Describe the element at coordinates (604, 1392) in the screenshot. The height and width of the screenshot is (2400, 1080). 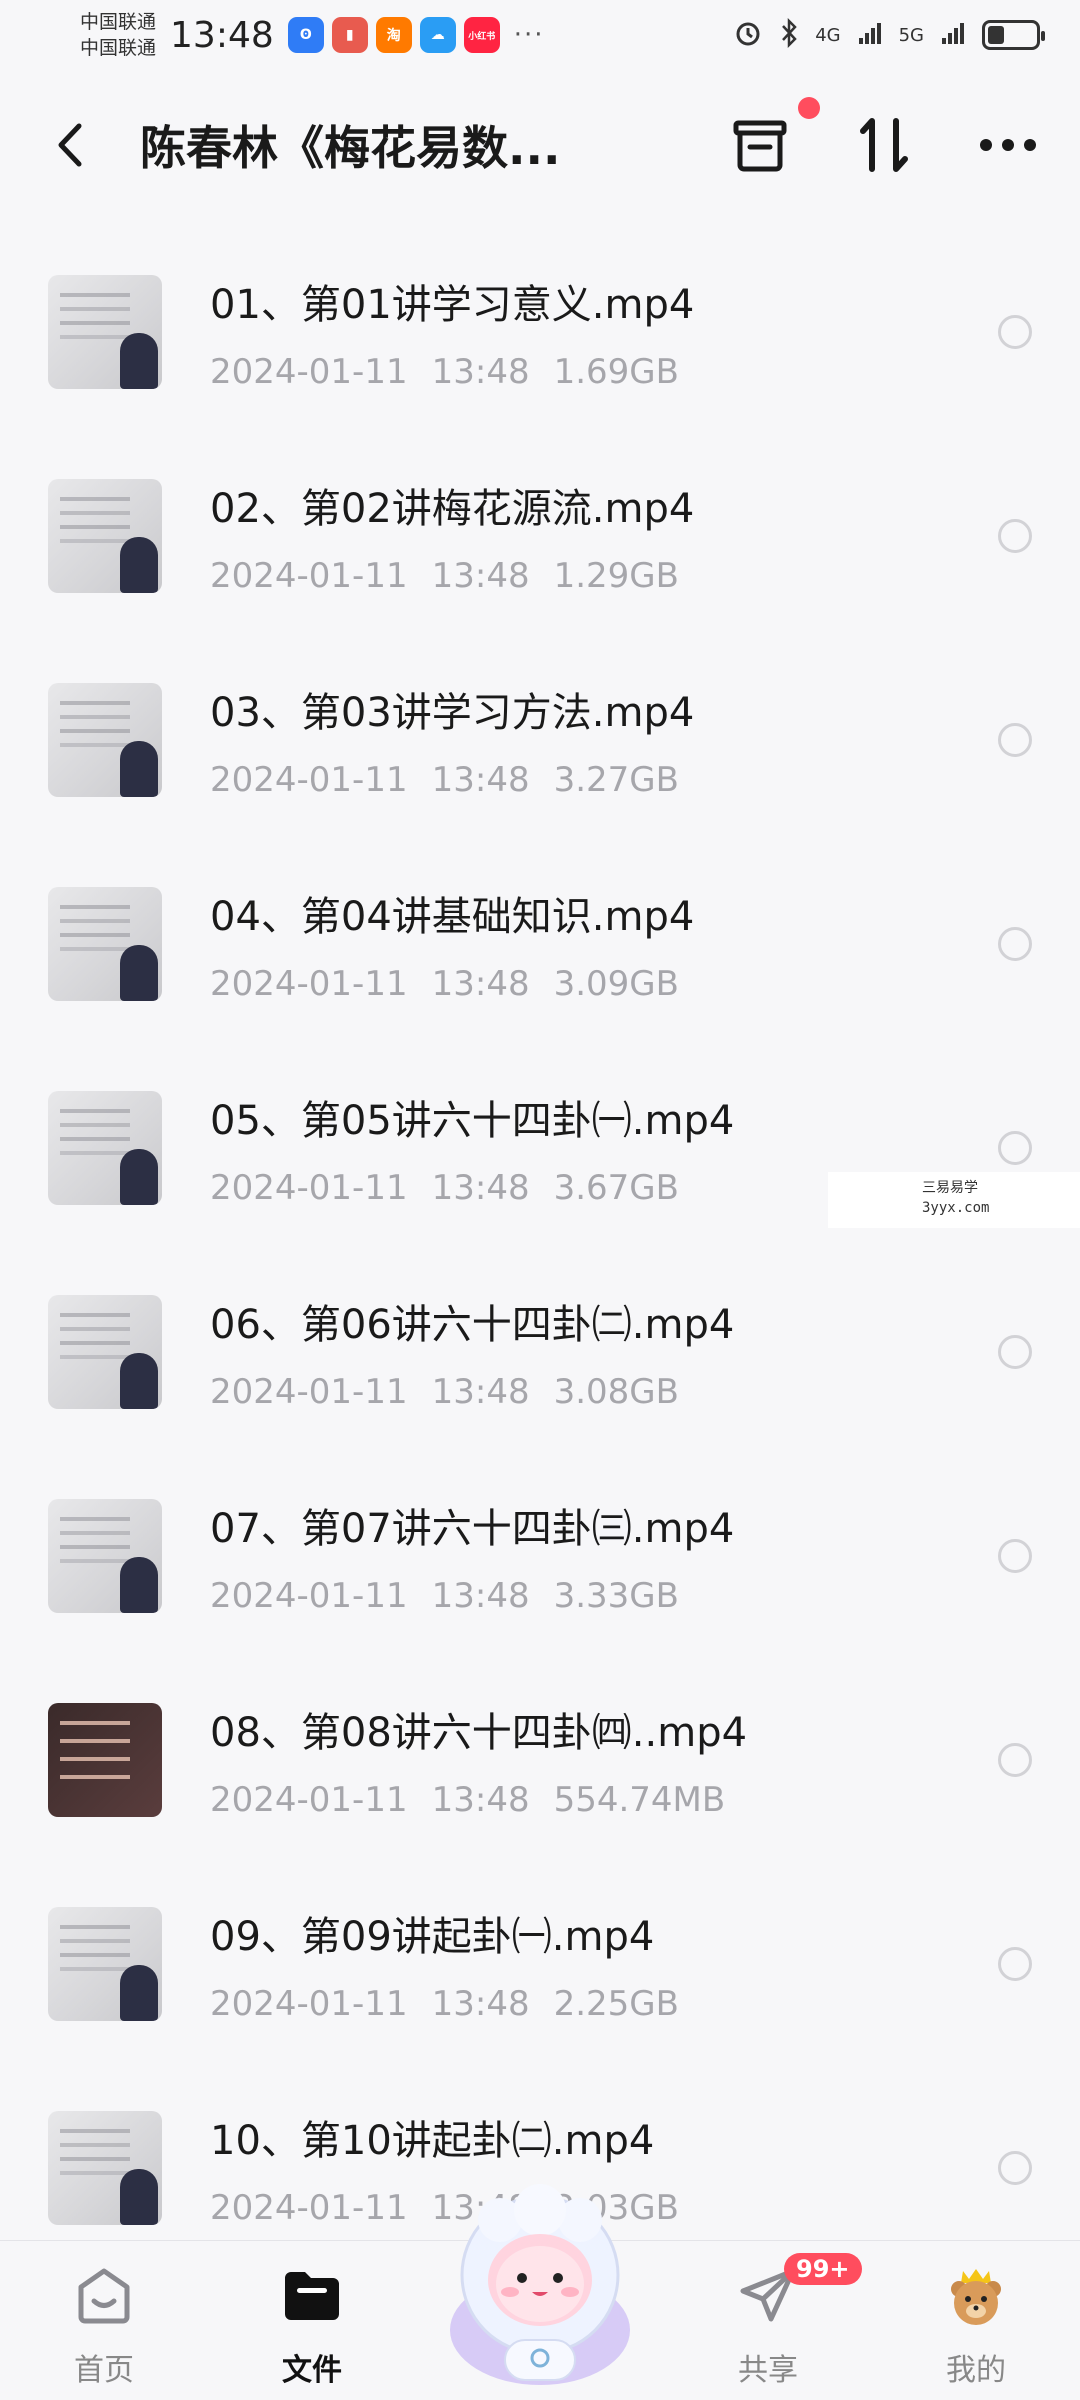
I see `file-meta: 2024-01-11 13:48 3.08GB` at that location.